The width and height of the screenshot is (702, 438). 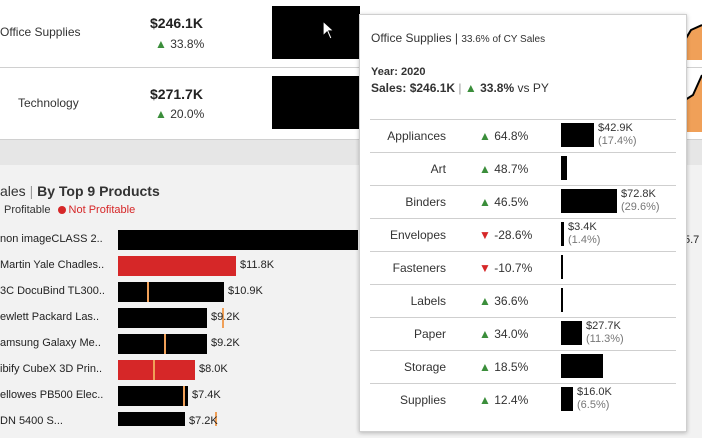 I want to click on tooltip-sales-value: $3.4K (1.4%), so click(x=584, y=233).